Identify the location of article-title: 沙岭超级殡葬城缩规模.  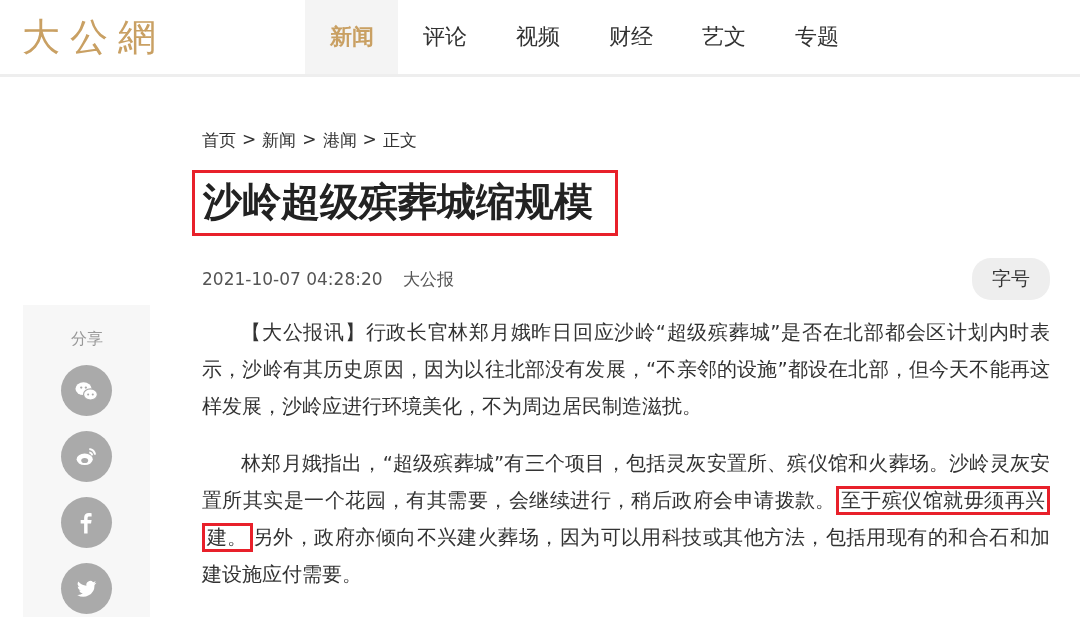
(405, 203).